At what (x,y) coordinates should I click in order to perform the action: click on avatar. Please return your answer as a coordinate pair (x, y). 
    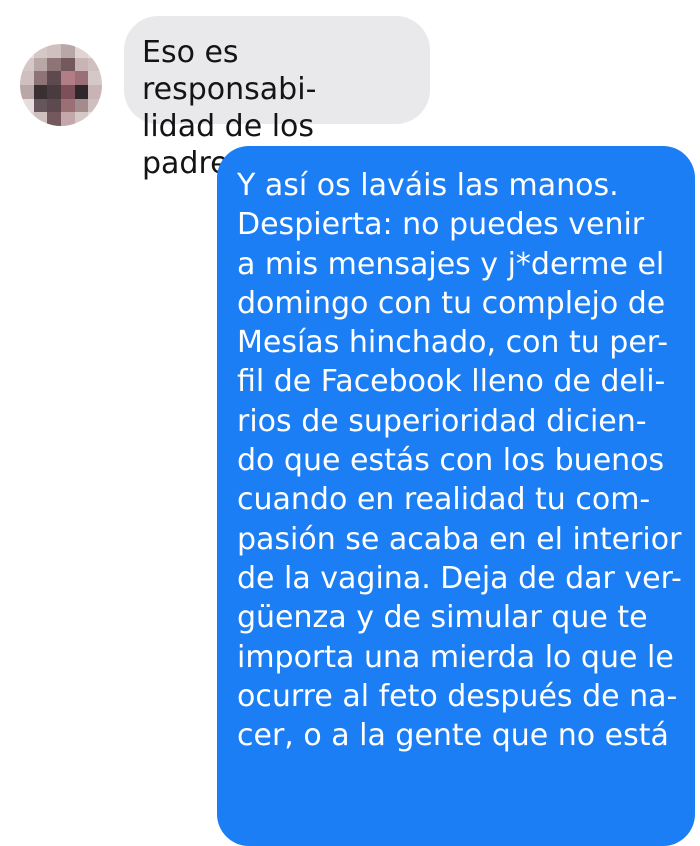
    Looking at the image, I should click on (61, 85).